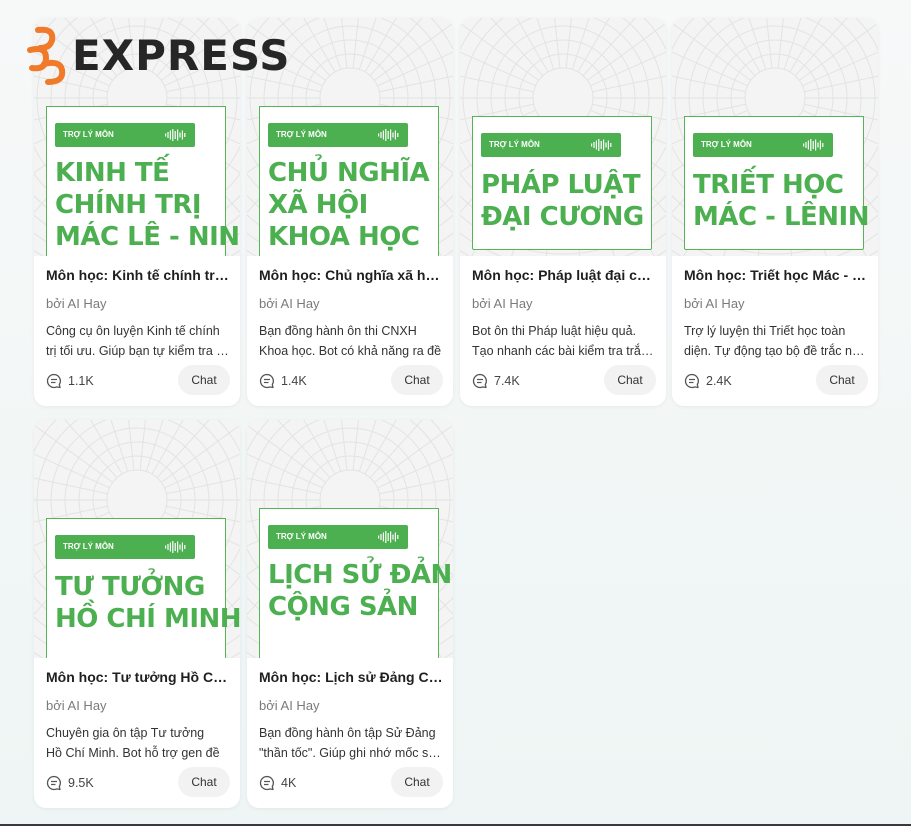 Image resolution: width=911 pixels, height=826 pixels. I want to click on thumbnail-panel: TRỢ LÝ MÔN KINH TẾ CHÍNH TRỊ MÁC LÊ - NIN, so click(143, 181).